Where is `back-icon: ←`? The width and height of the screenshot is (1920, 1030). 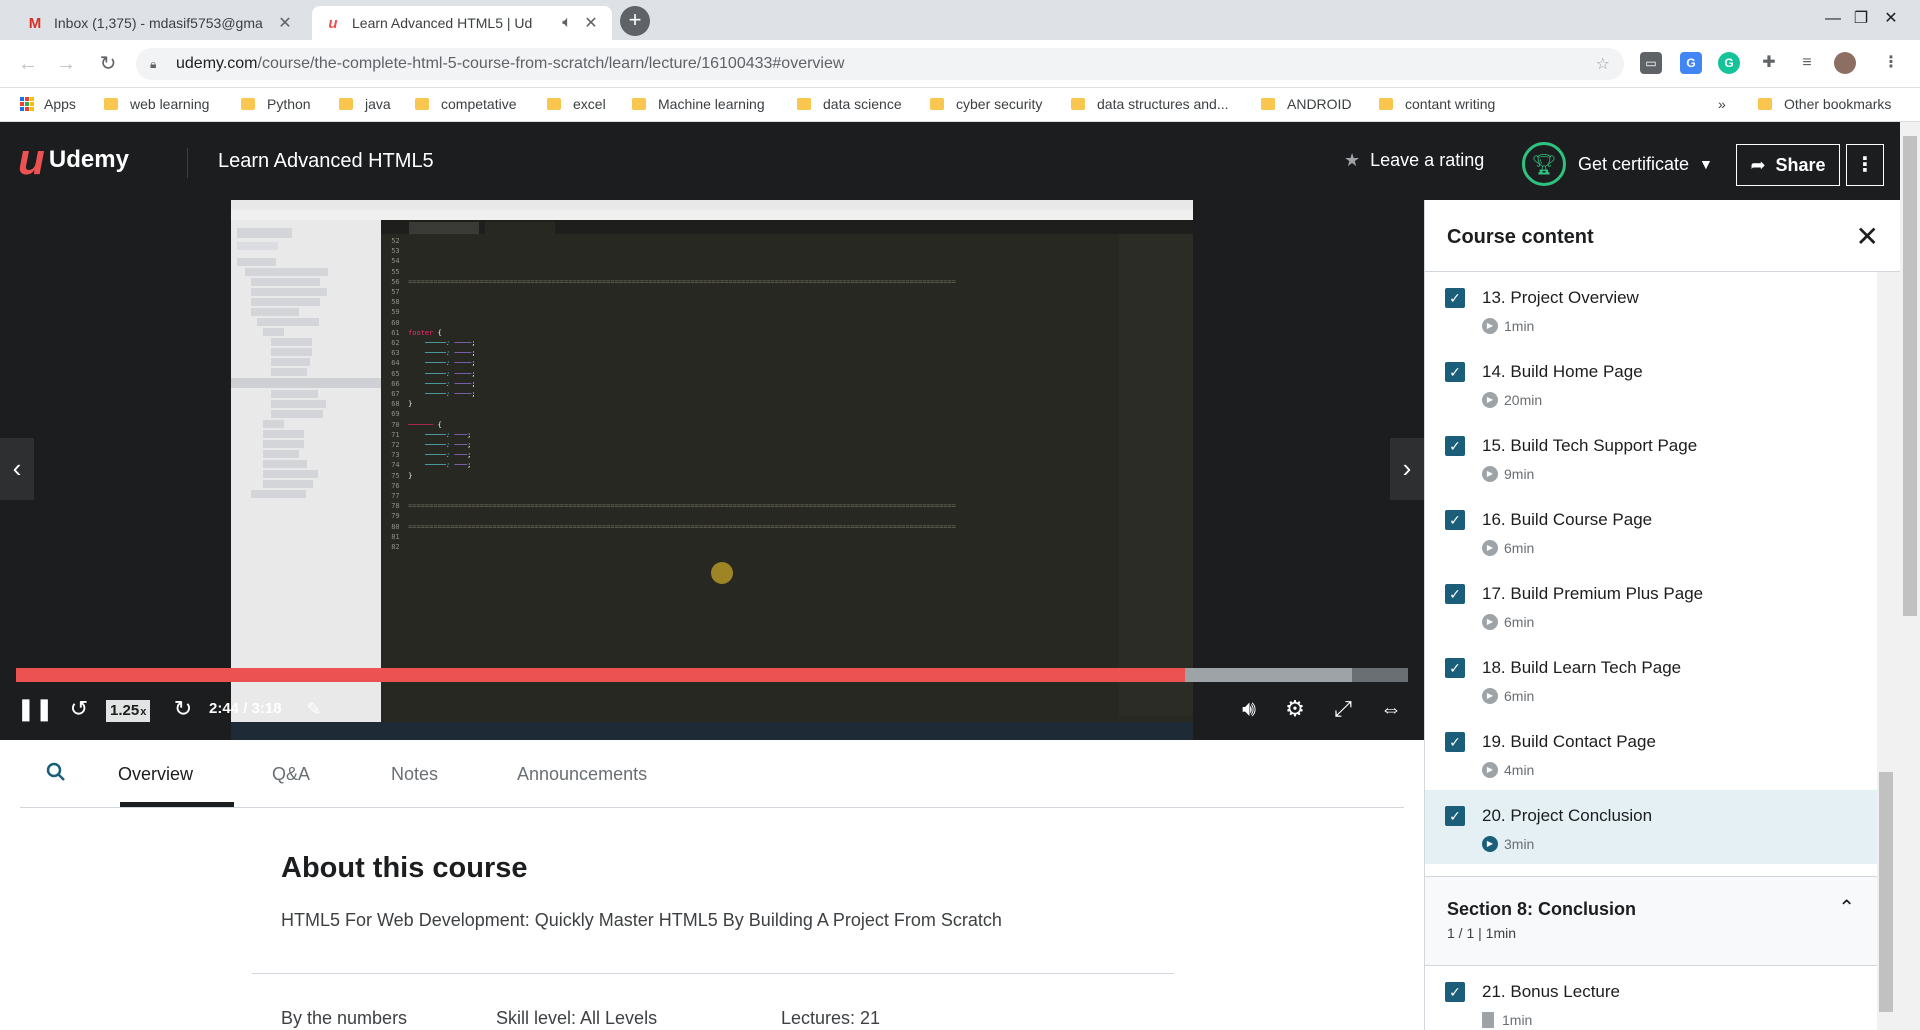 back-icon: ← is located at coordinates (28, 64).